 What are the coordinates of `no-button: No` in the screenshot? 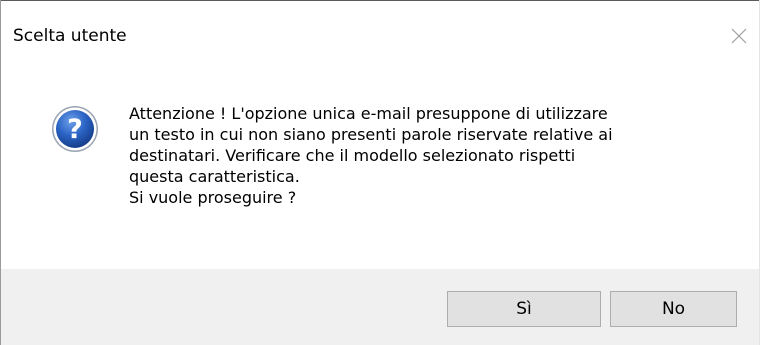 It's located at (673, 309).